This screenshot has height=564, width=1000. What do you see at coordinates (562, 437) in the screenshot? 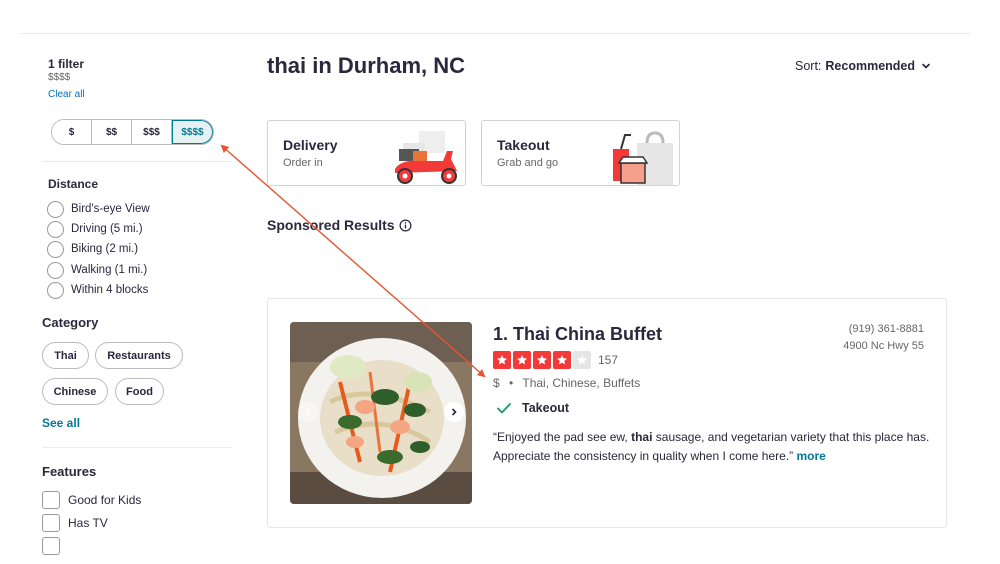
I see `snippet-text-start: “Enjoyed the pad see ew,` at bounding box center [562, 437].